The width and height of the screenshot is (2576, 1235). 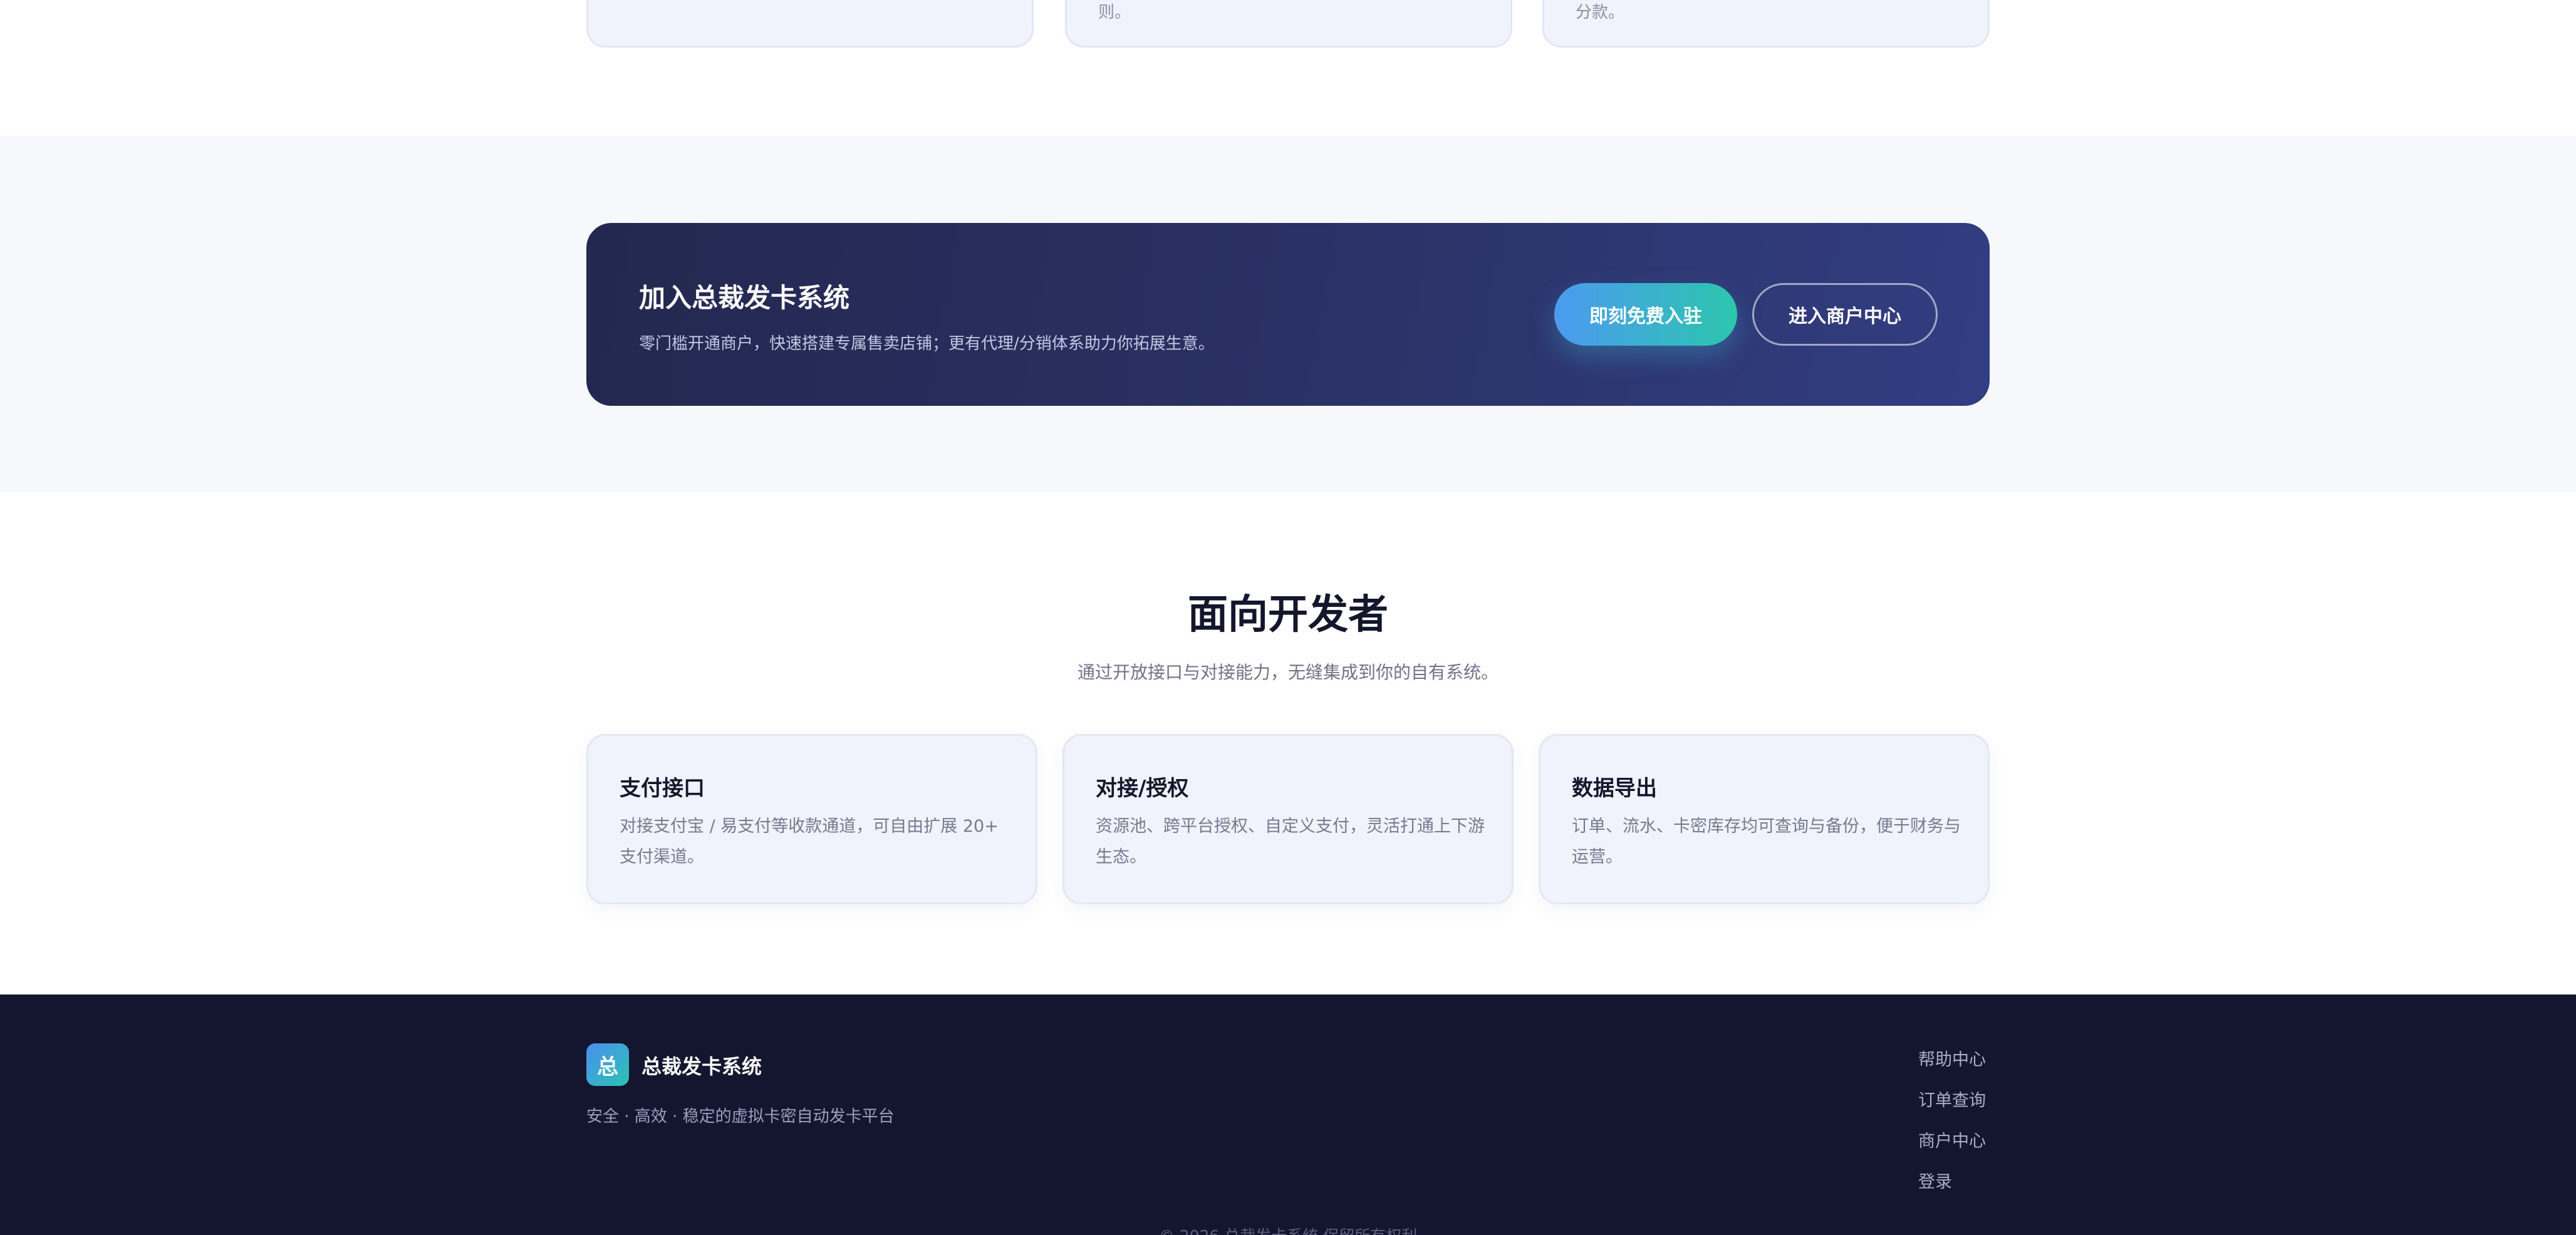 What do you see at coordinates (1142, 788) in the screenshot?
I see `dev-card-title: 对接/授权` at bounding box center [1142, 788].